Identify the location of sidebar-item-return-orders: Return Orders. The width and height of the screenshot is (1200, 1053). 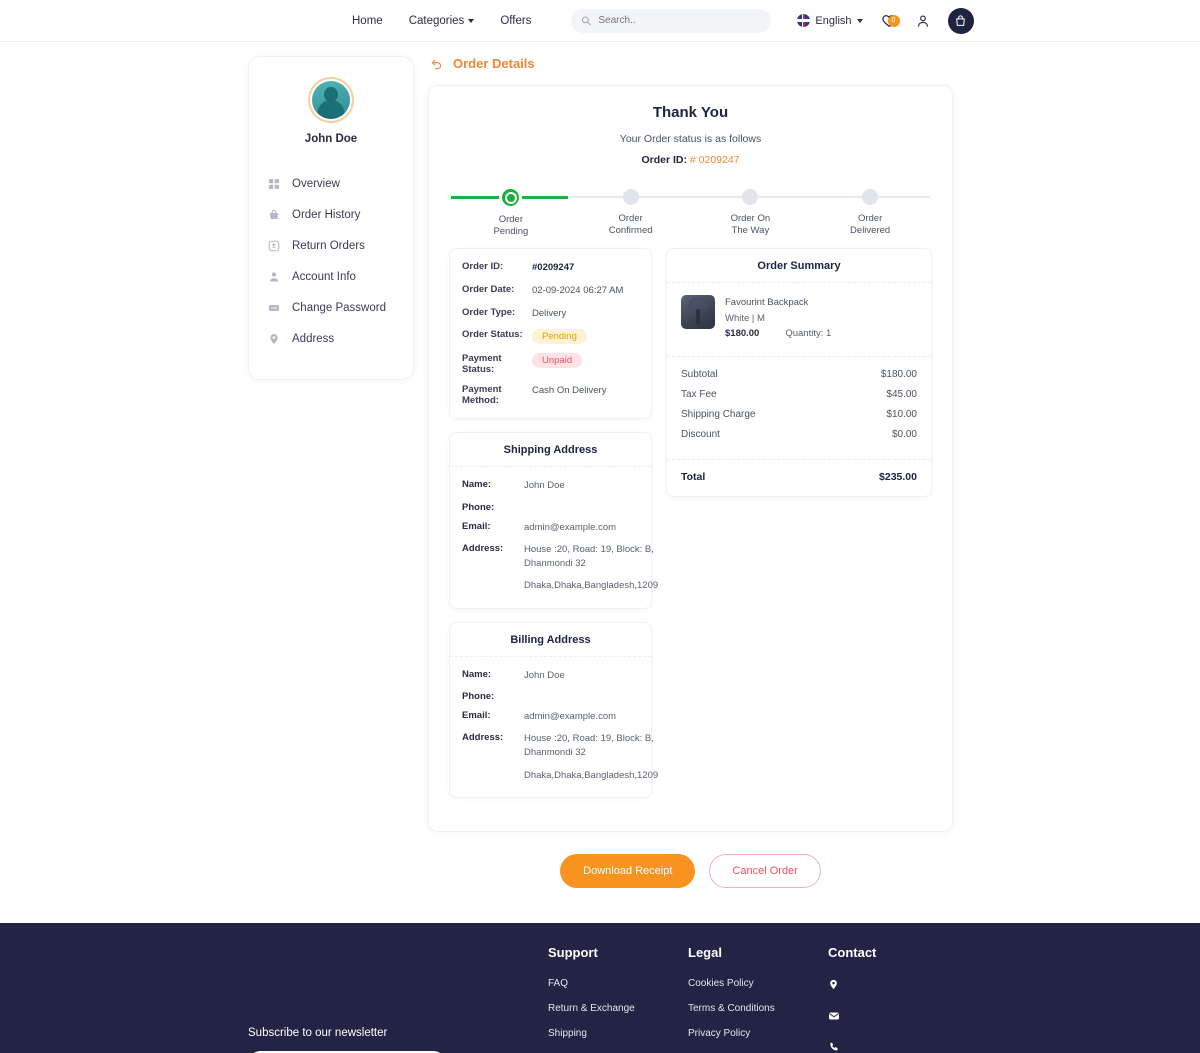
(331, 245).